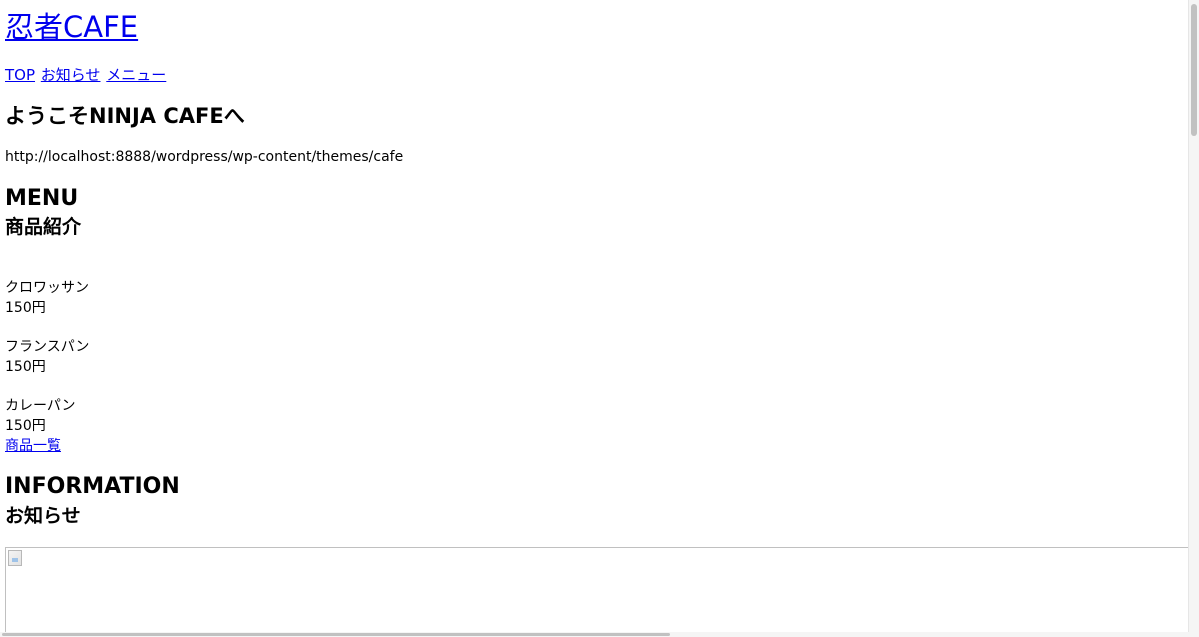  I want to click on main-nav: TOP お知らせ メニュー, so click(86, 75).